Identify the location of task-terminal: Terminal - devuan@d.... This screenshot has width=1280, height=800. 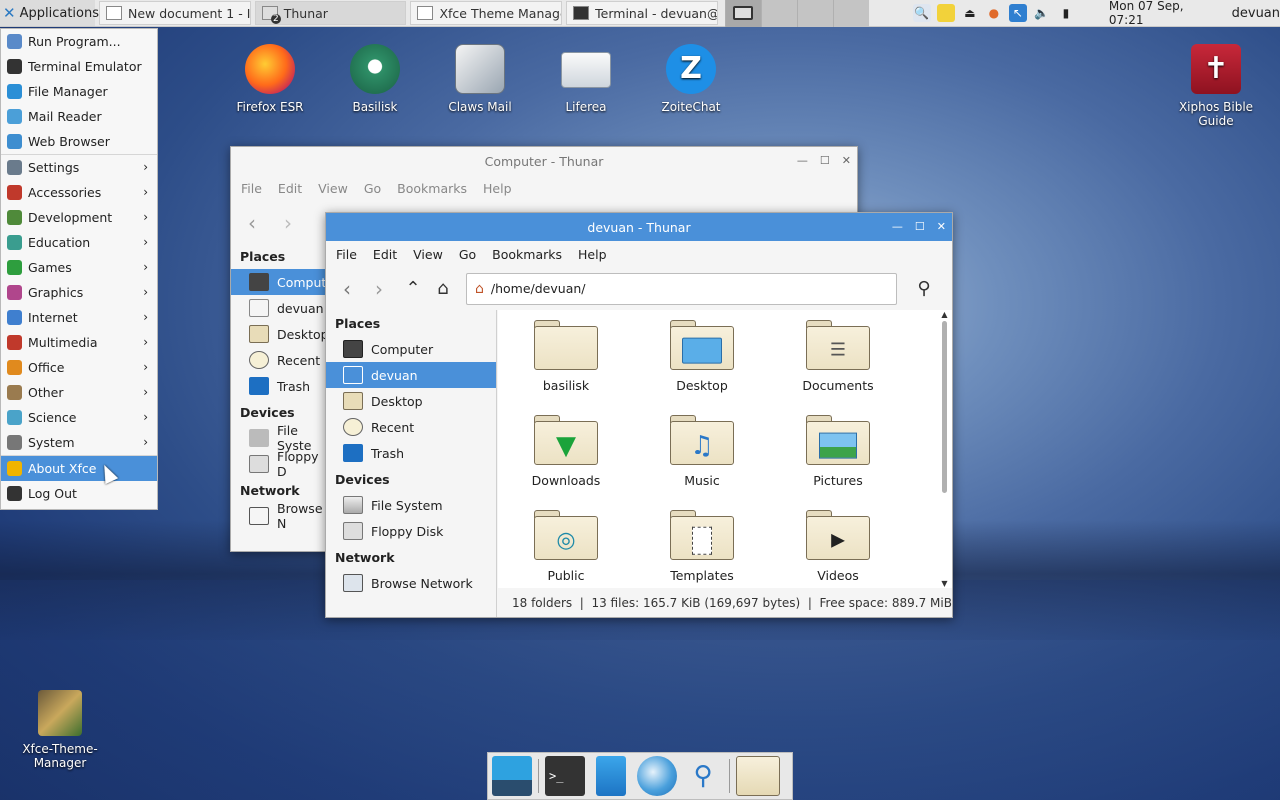
(642, 13).